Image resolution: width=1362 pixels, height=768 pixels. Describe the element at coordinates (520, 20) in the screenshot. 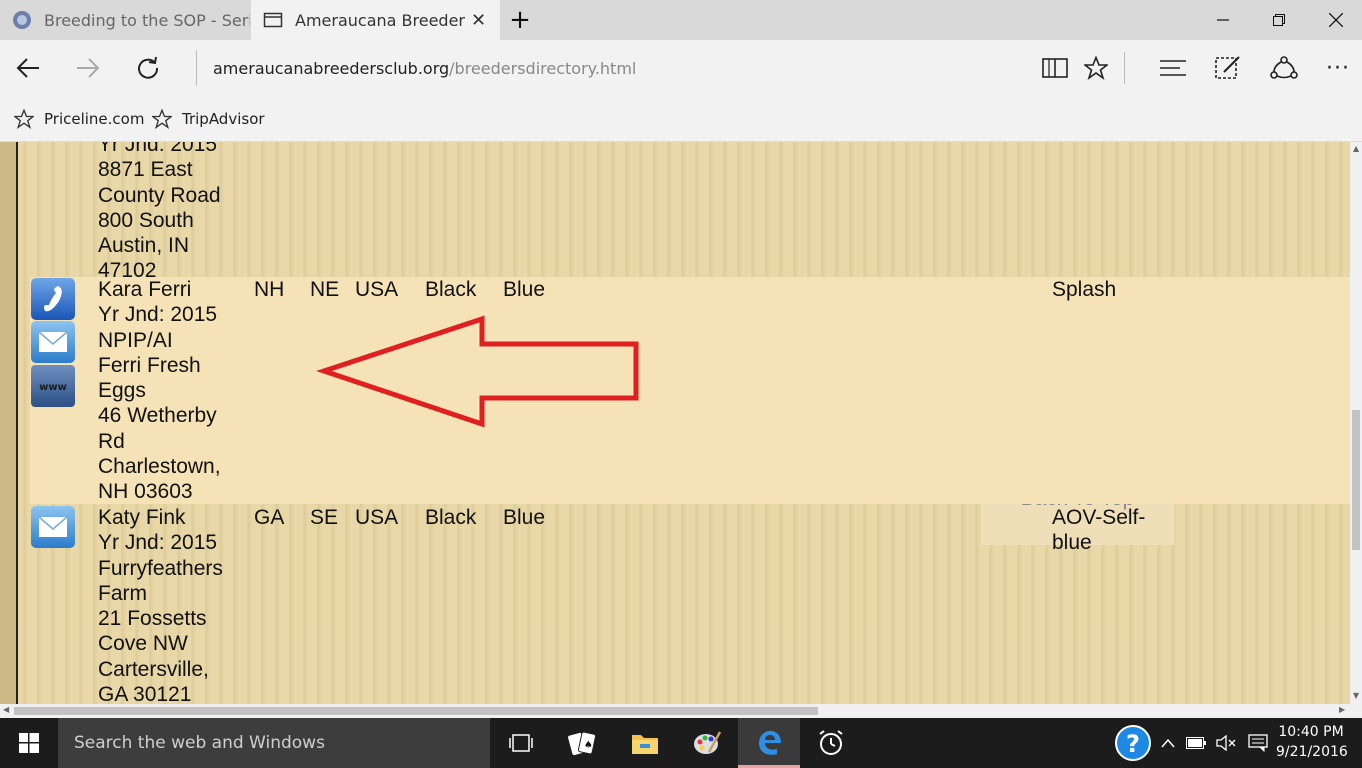

I see `new-tab-icon: +` at that location.